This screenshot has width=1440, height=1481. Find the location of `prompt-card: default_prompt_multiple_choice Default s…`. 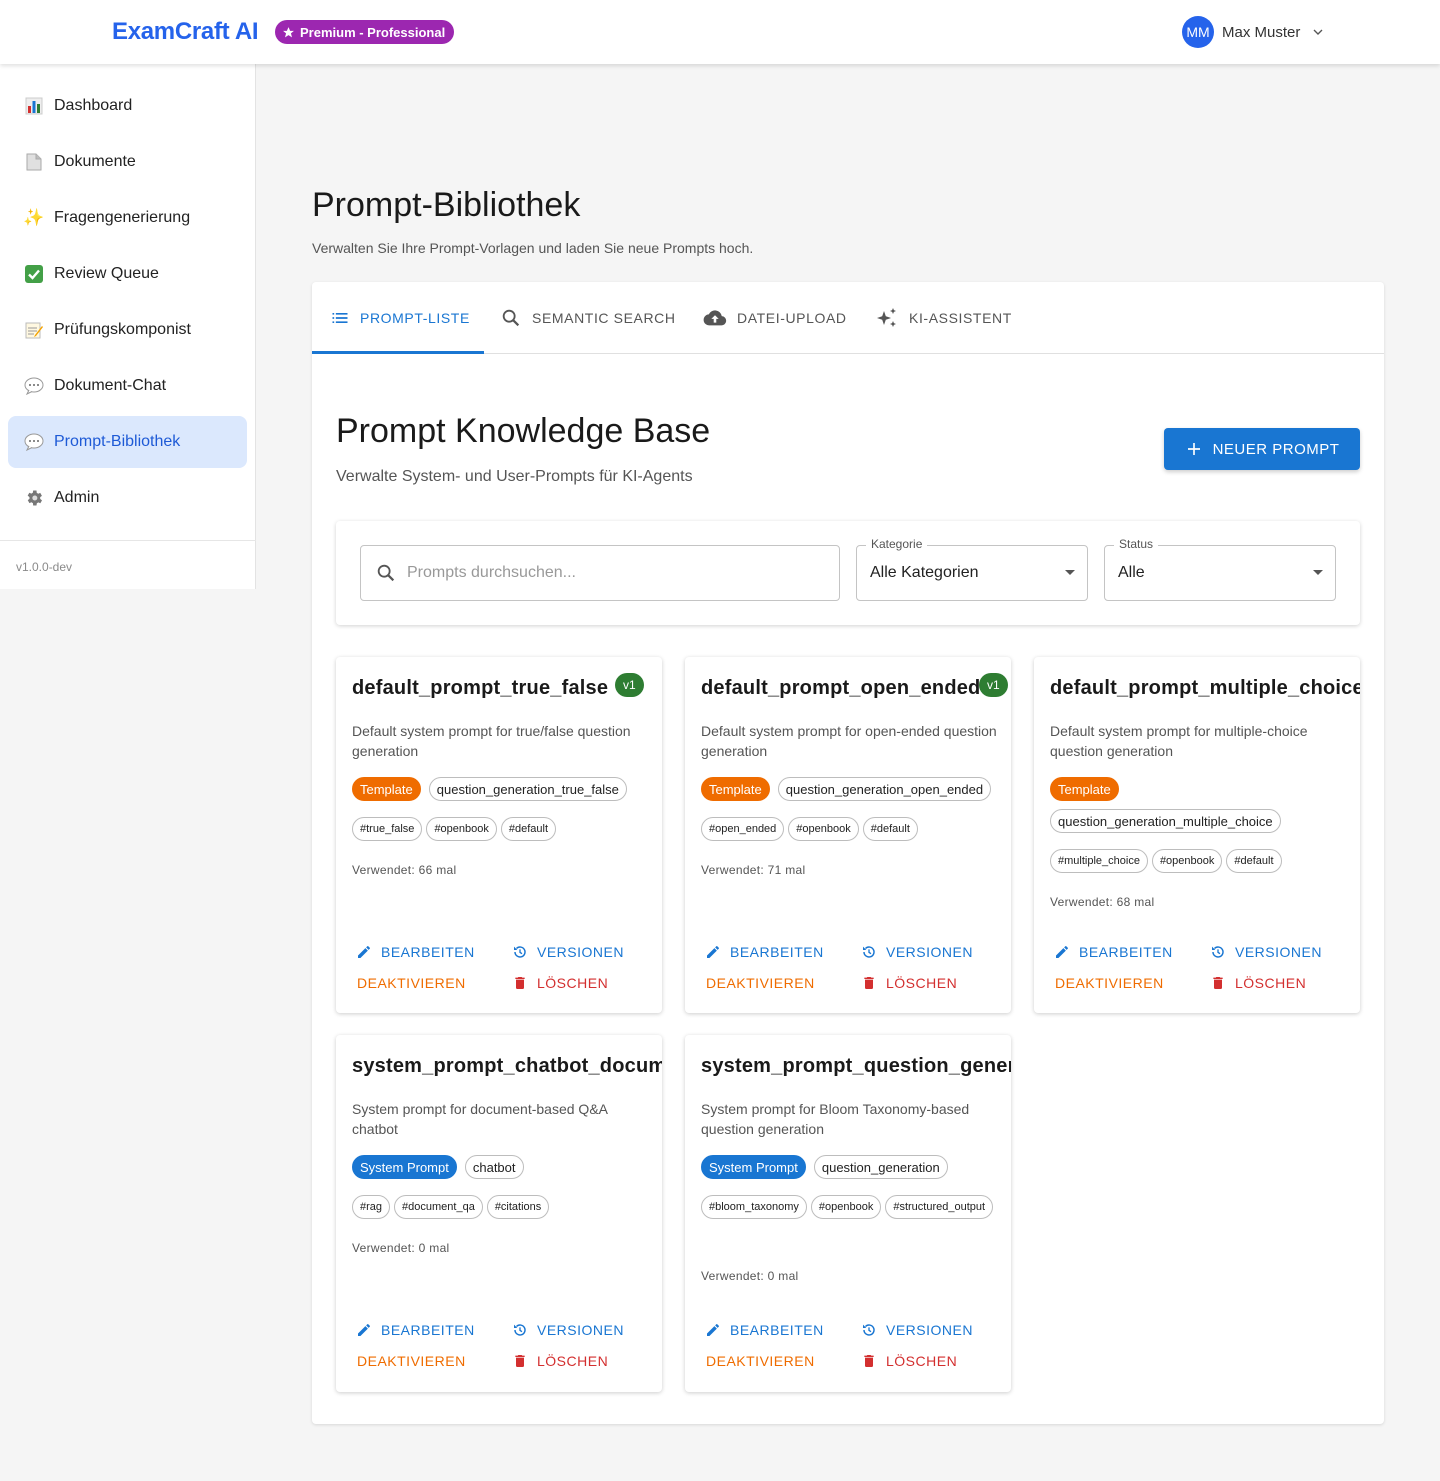

prompt-card: default_prompt_multiple_choice Default s… is located at coordinates (1197, 835).